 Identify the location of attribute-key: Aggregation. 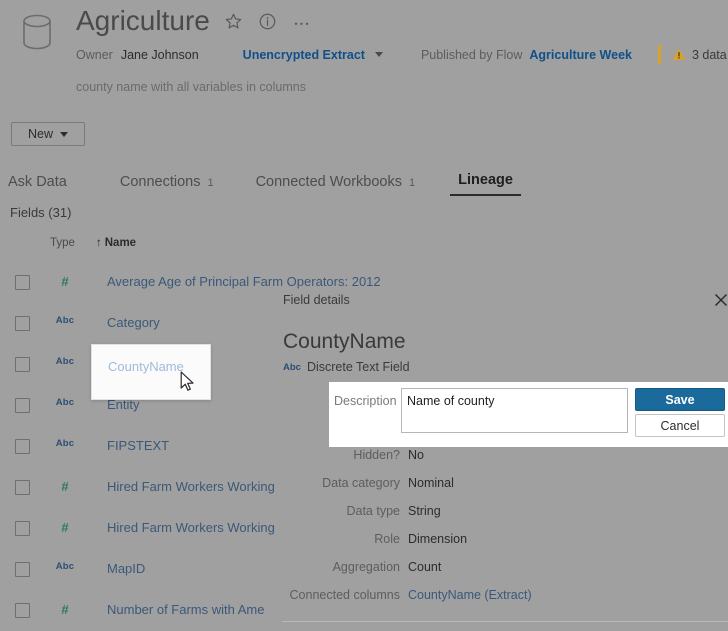
(366, 567).